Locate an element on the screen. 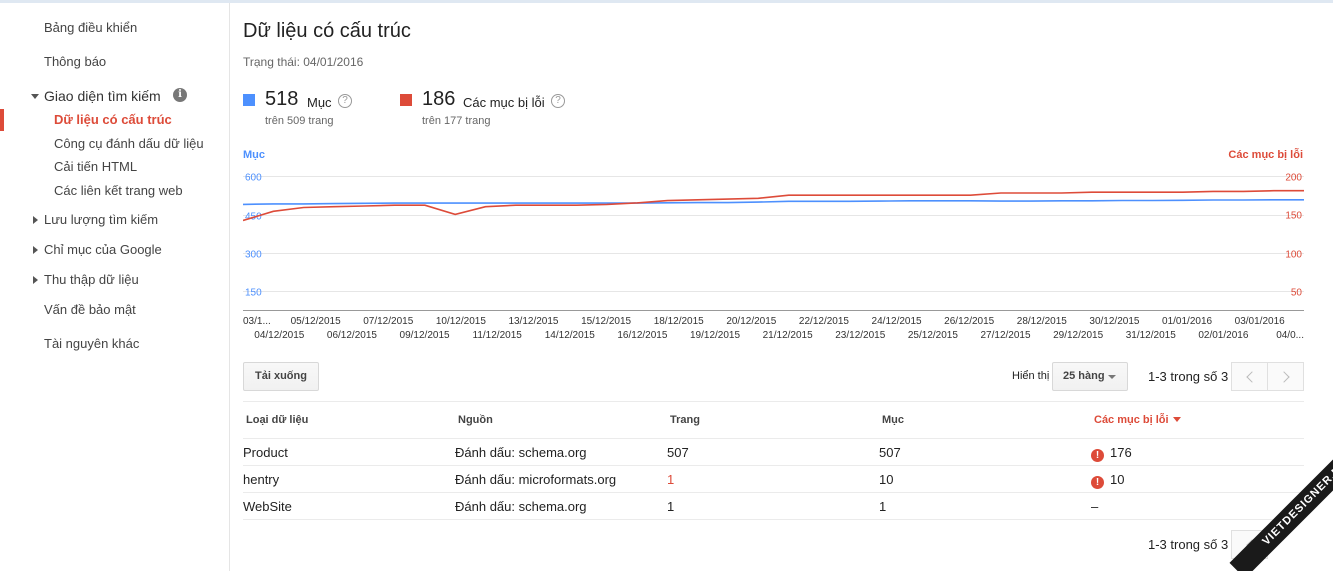 Image resolution: width=1333 pixels, height=571 pixels. info-icon: i is located at coordinates (180, 95).